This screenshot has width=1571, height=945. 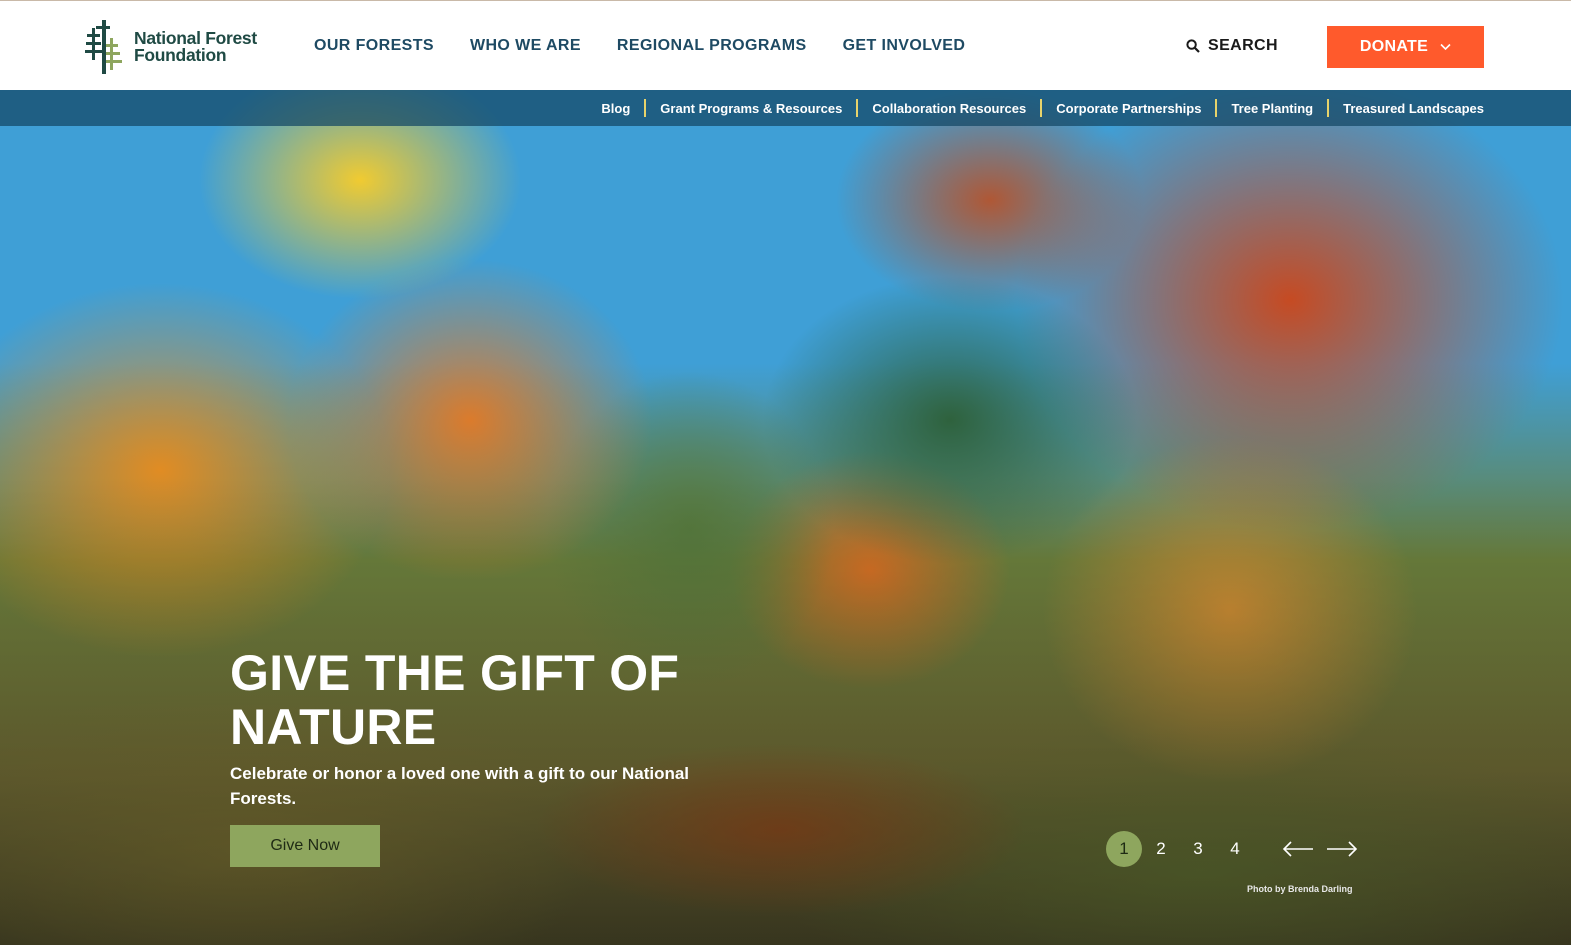 I want to click on search-button: SEARCH, so click(x=1232, y=46).